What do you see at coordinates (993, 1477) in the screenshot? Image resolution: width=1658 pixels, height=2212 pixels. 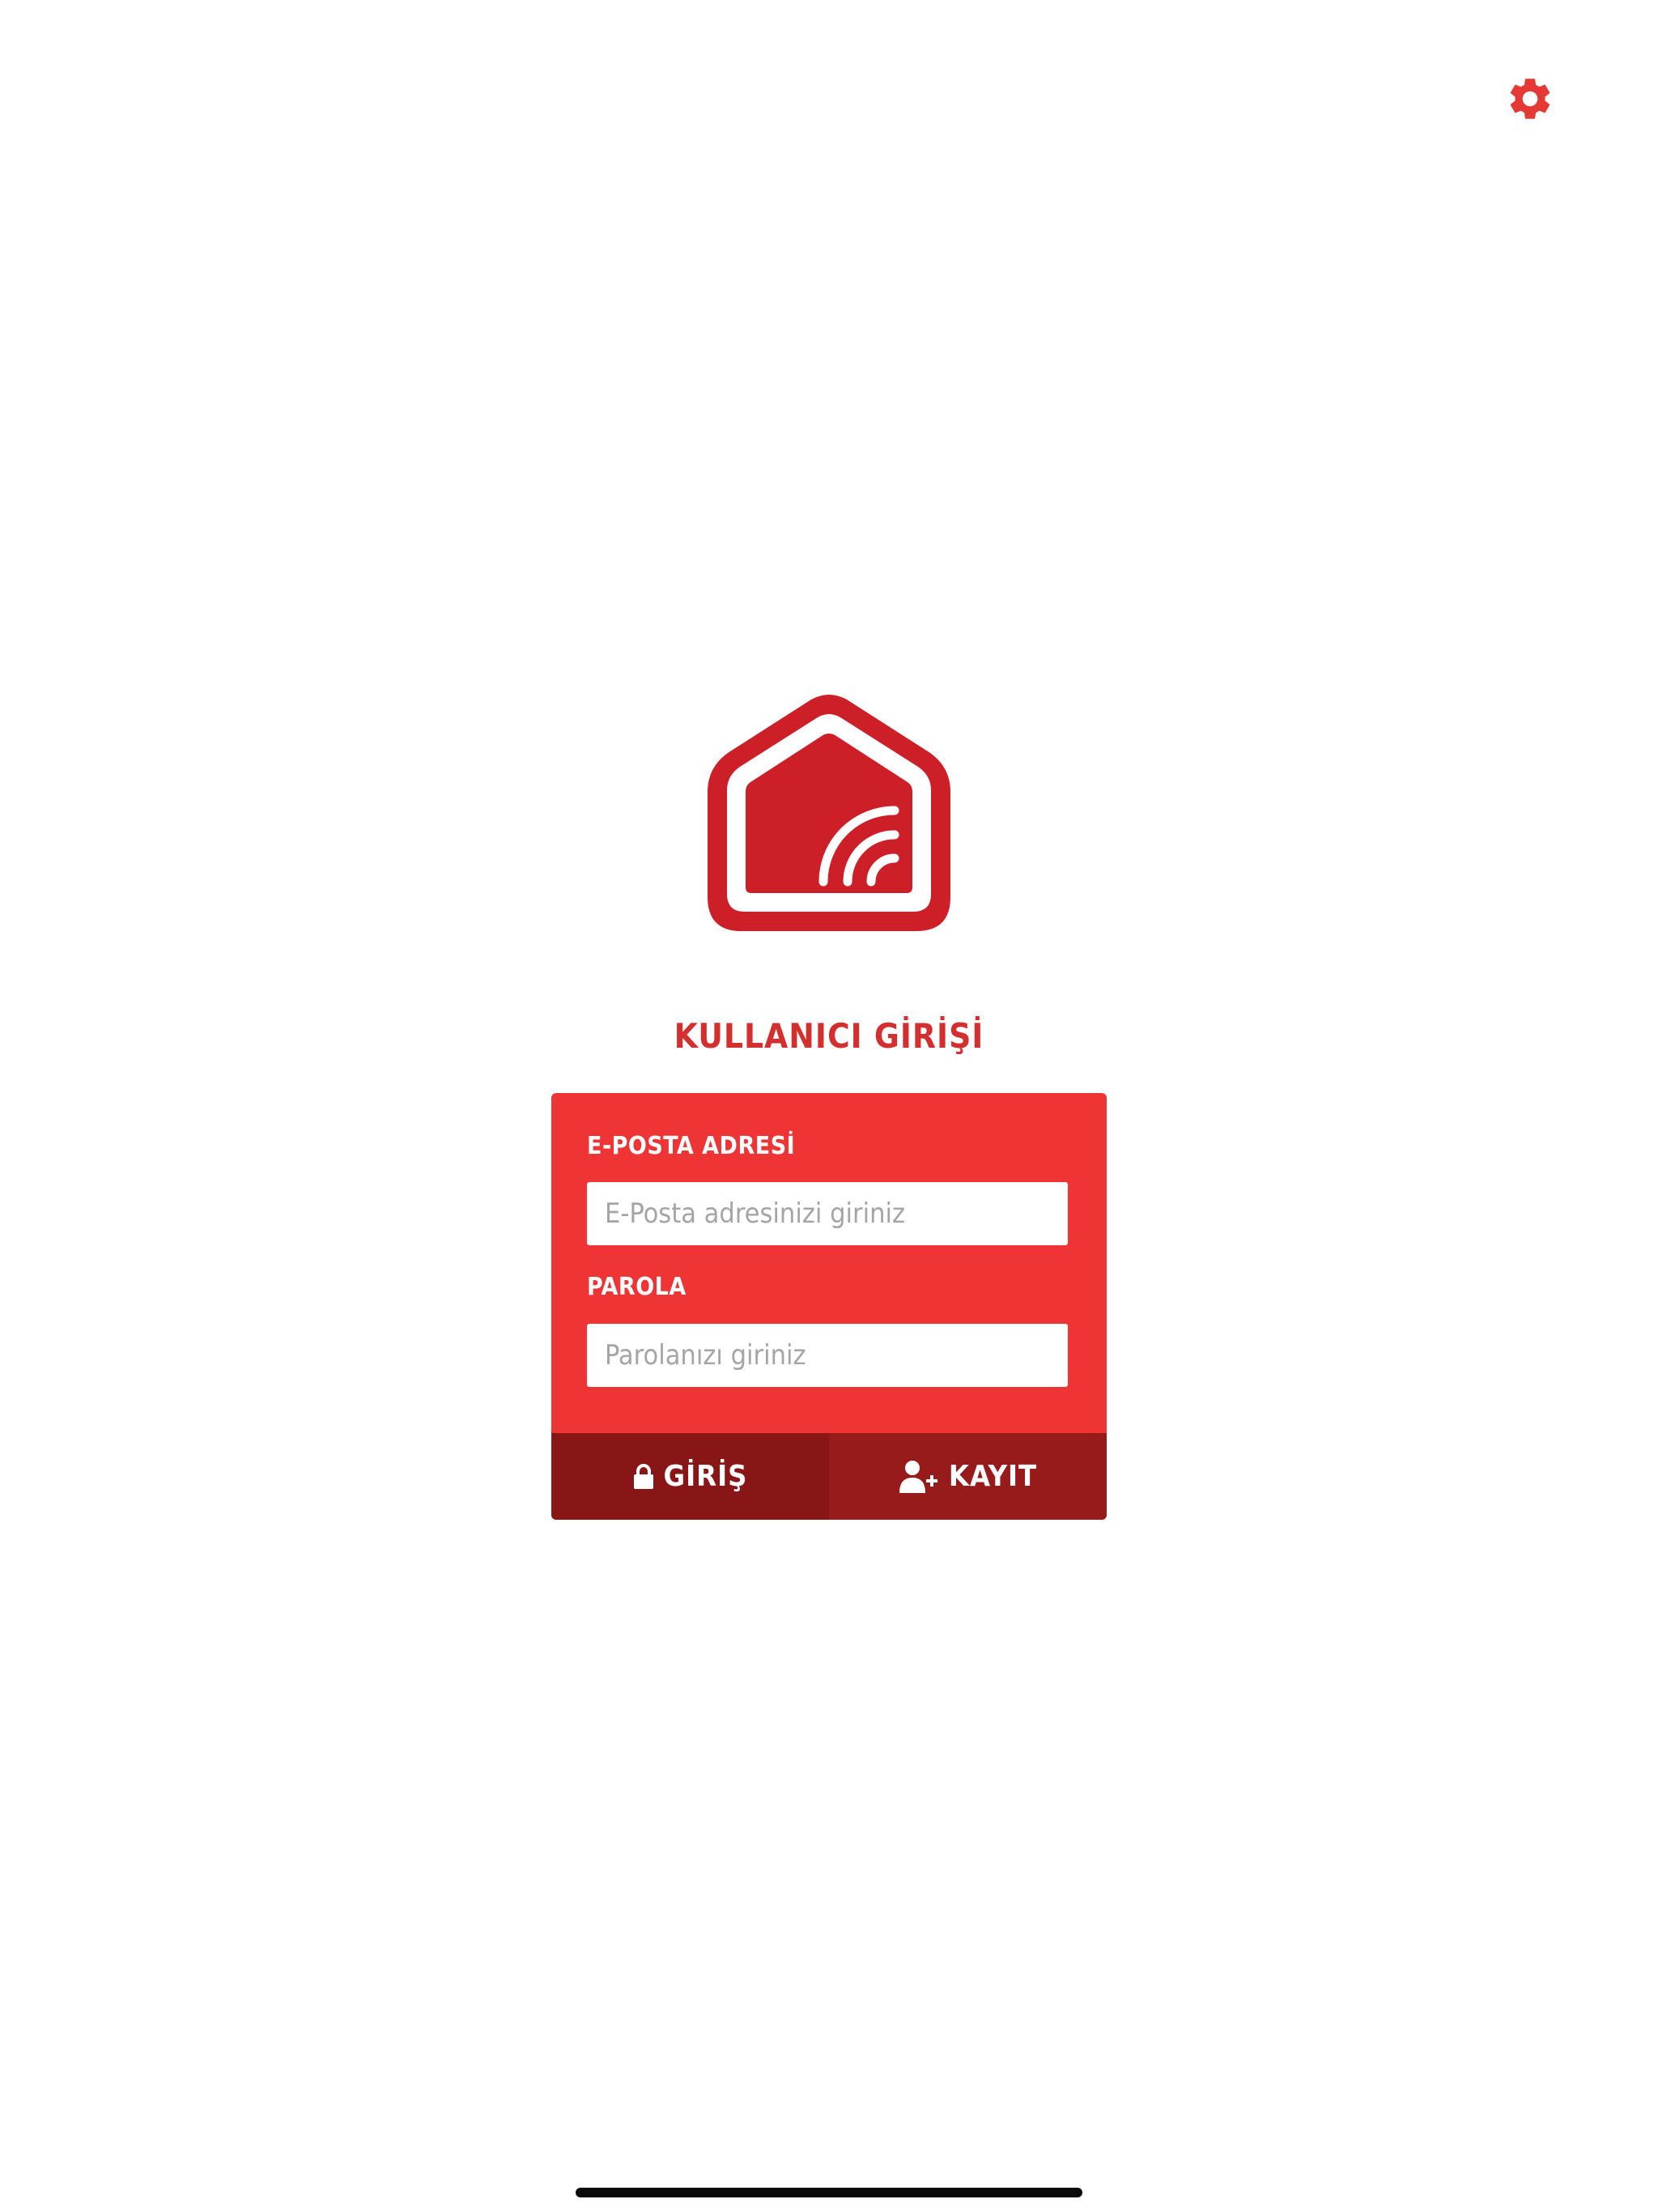 I see `register-button-label: KAYIT` at bounding box center [993, 1477].